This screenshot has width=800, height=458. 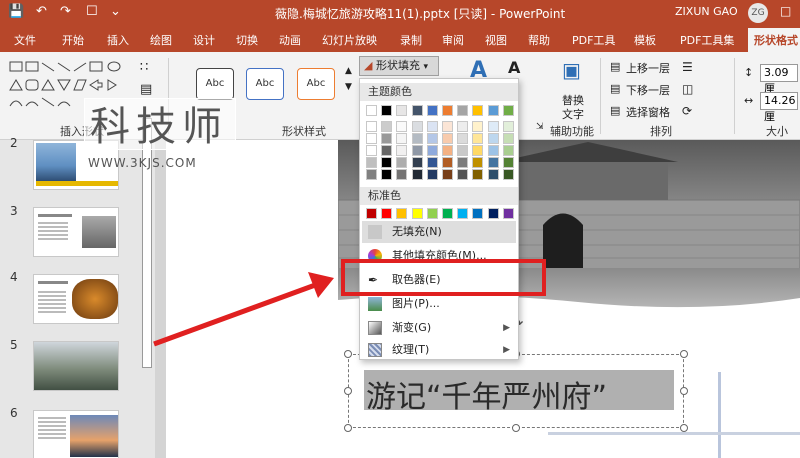 I want to click on avatar: ZG, so click(x=758, y=13).